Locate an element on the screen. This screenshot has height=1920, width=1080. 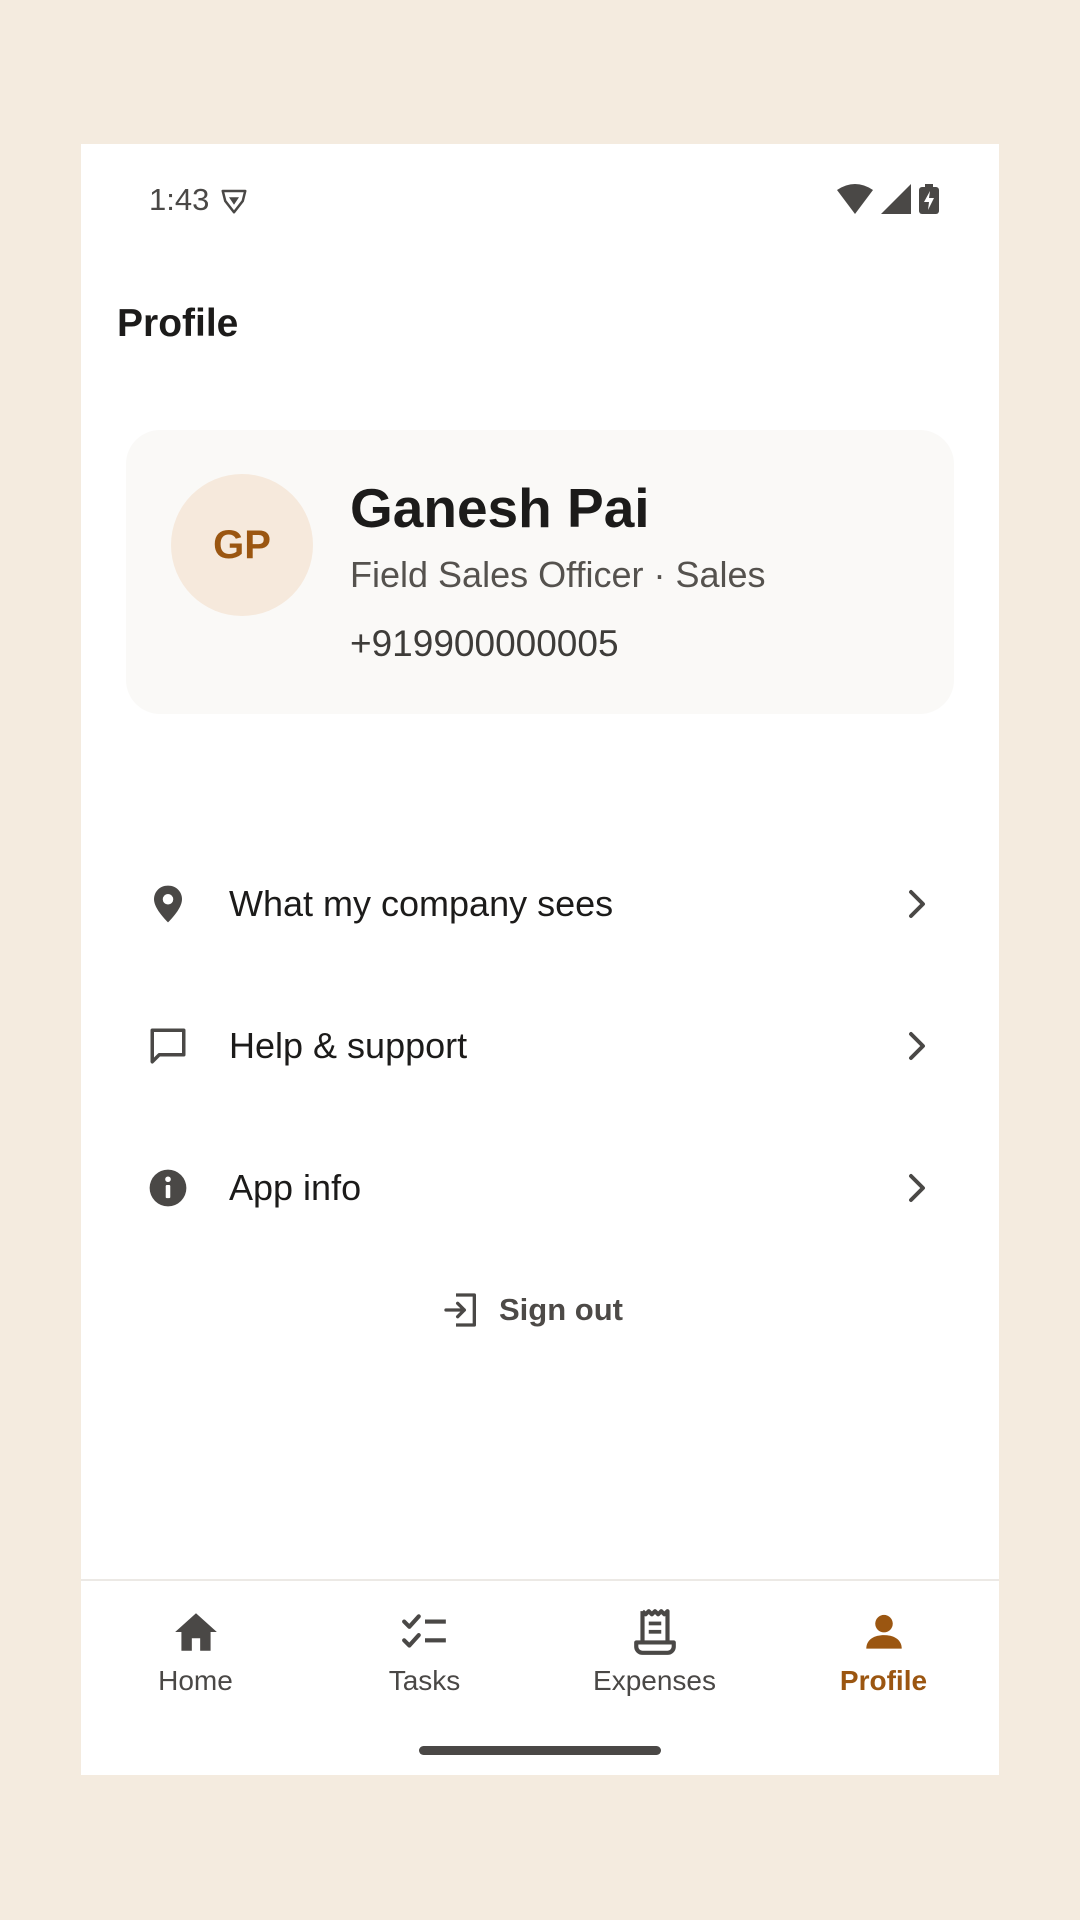
sign-out-button: Sign out is located at coordinates (532, 1310).